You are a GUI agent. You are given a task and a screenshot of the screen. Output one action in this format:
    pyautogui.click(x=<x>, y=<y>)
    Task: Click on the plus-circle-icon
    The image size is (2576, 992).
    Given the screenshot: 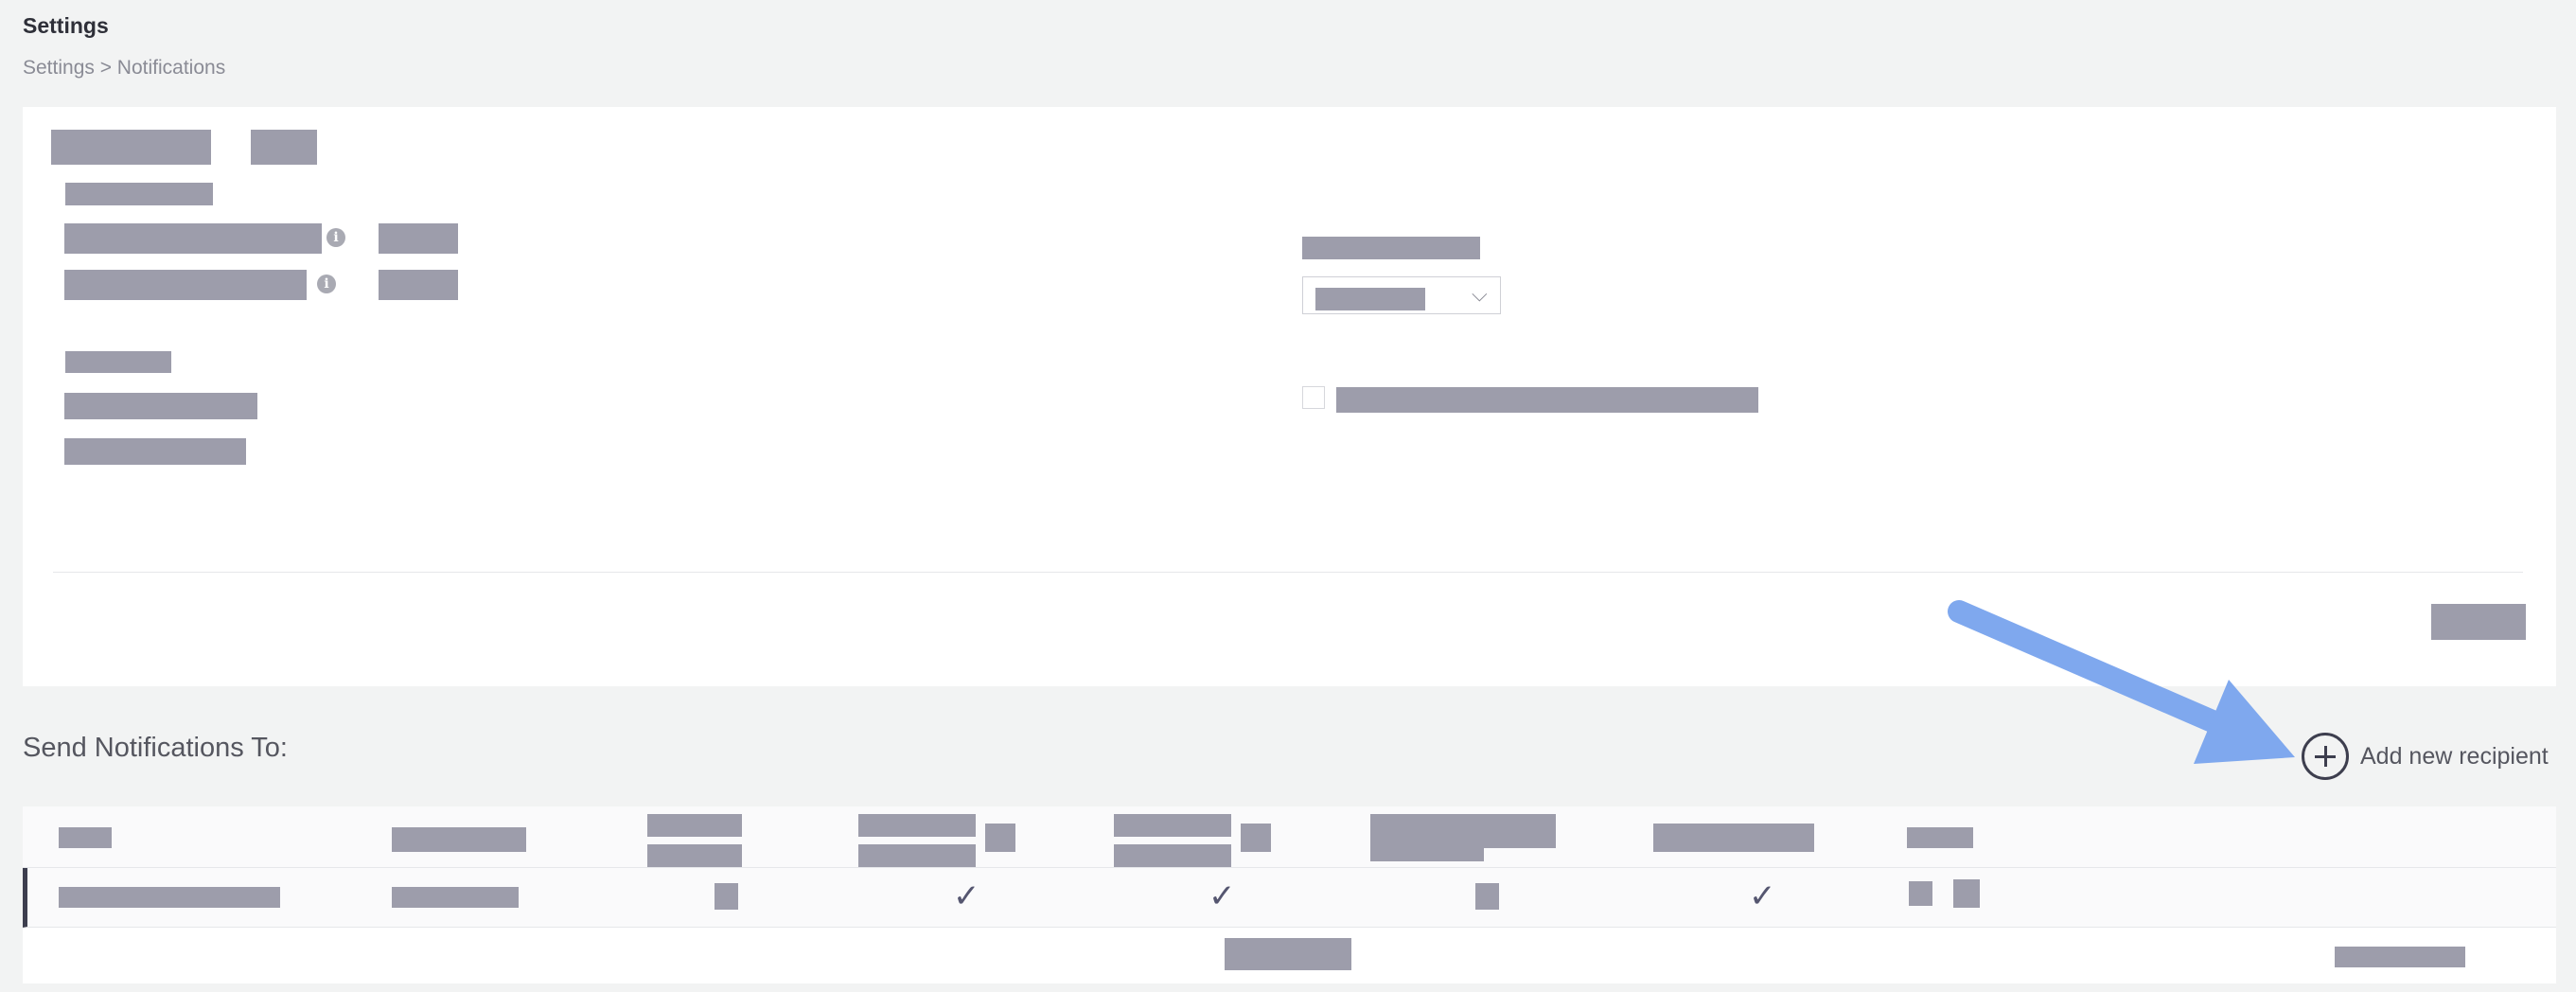 What is the action you would take?
    pyautogui.click(x=2325, y=756)
    